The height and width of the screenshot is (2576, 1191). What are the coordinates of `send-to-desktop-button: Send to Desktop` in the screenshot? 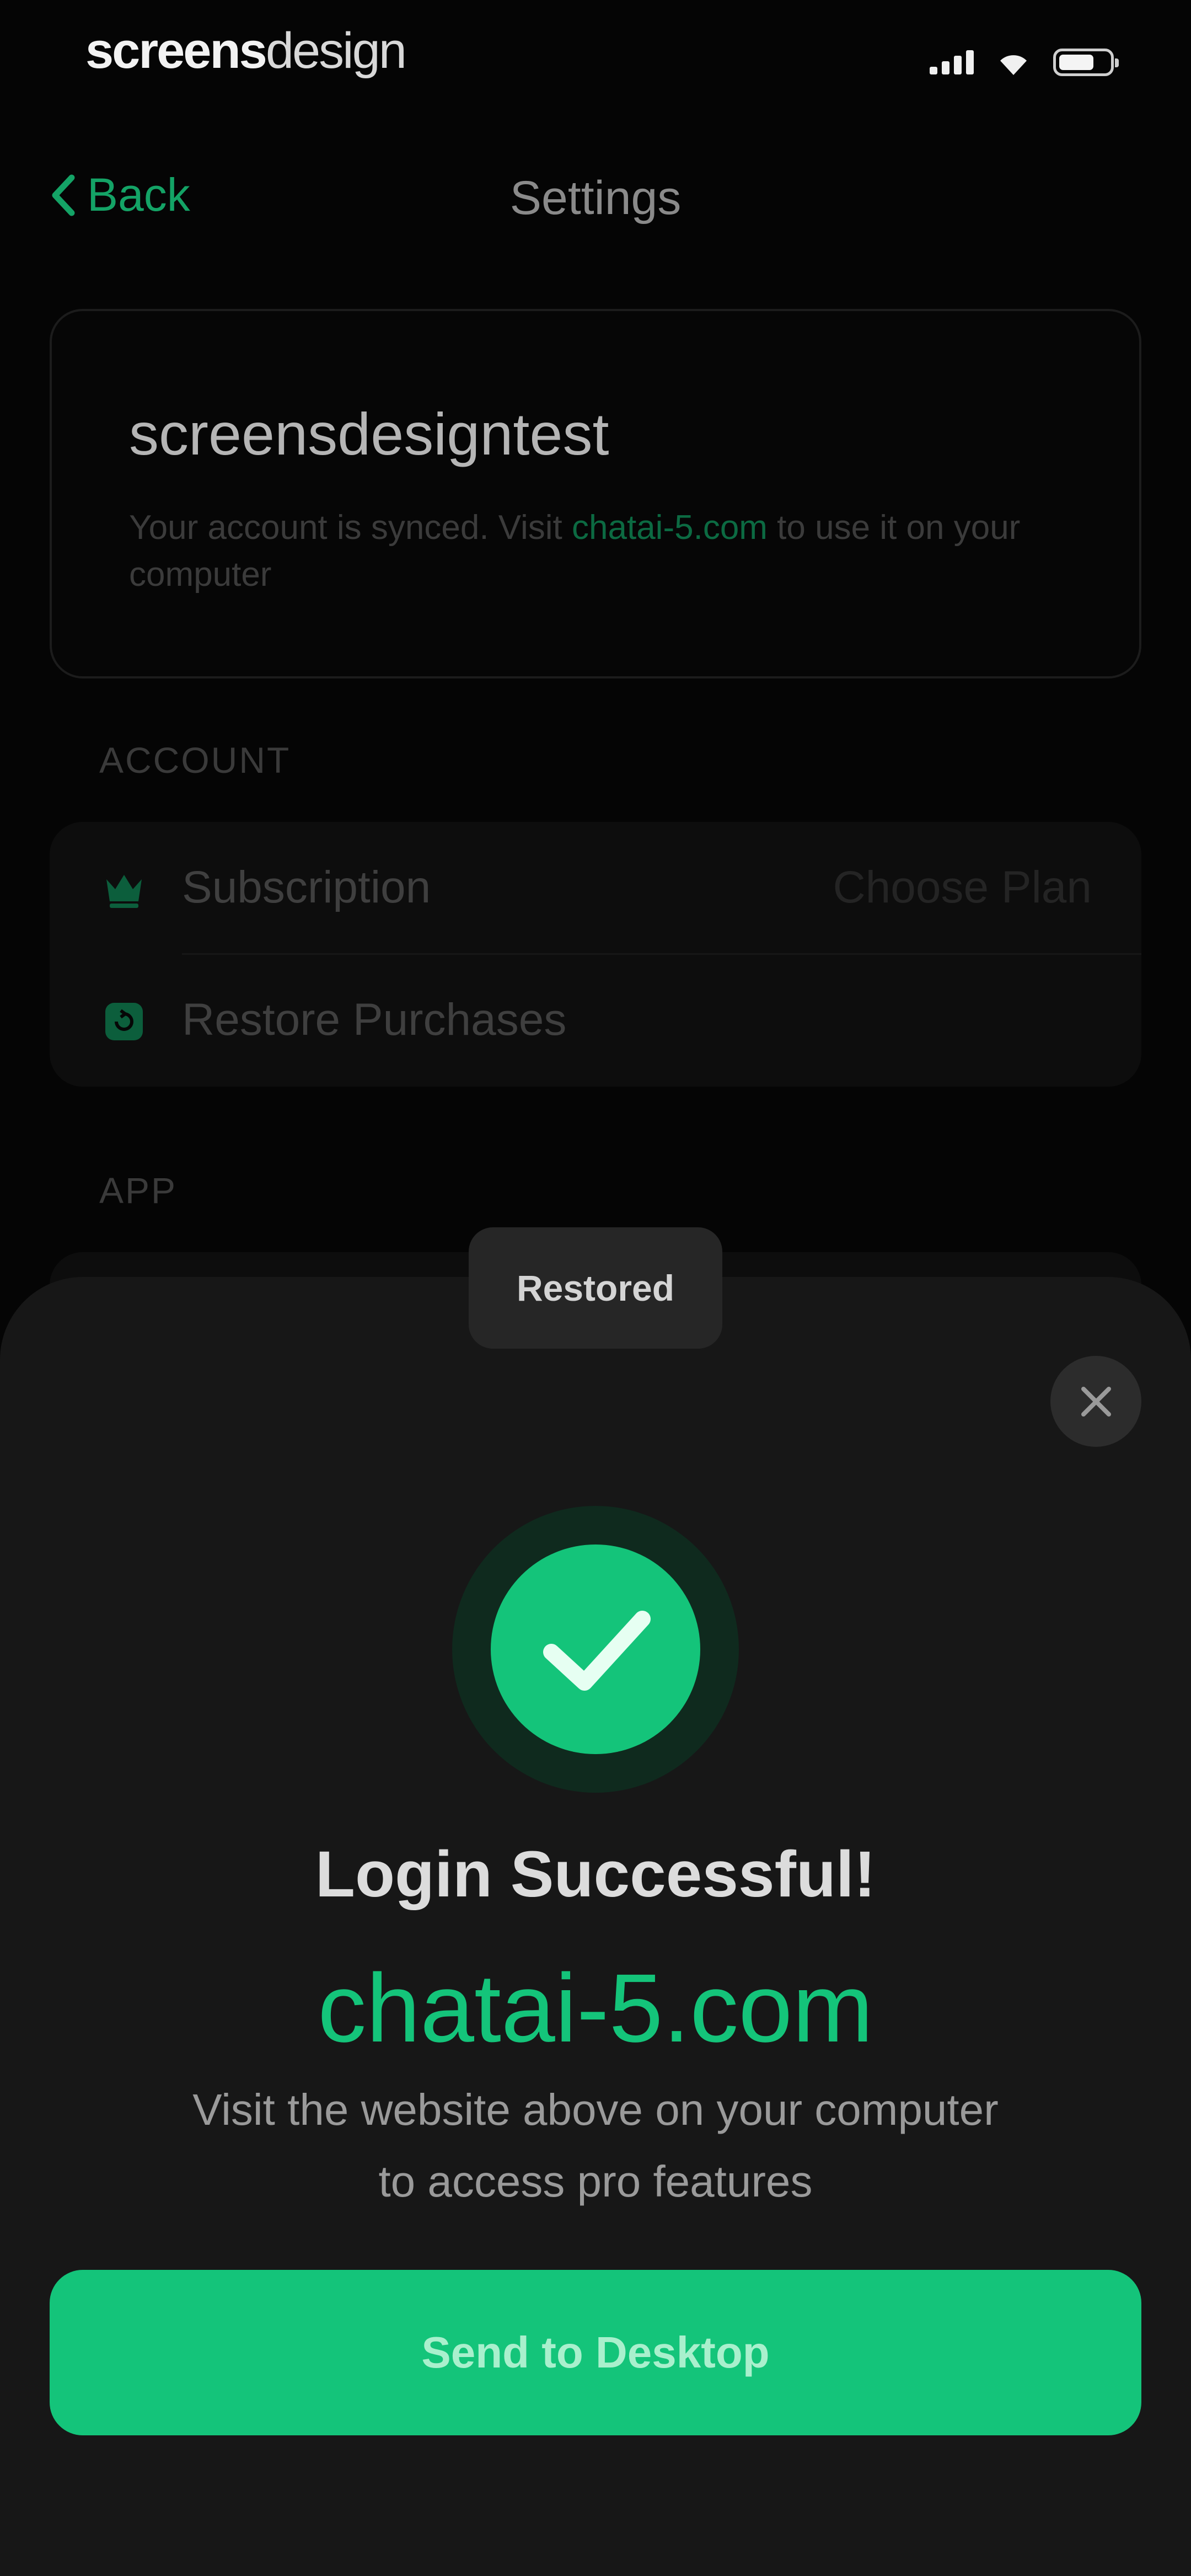 It's located at (595, 2352).